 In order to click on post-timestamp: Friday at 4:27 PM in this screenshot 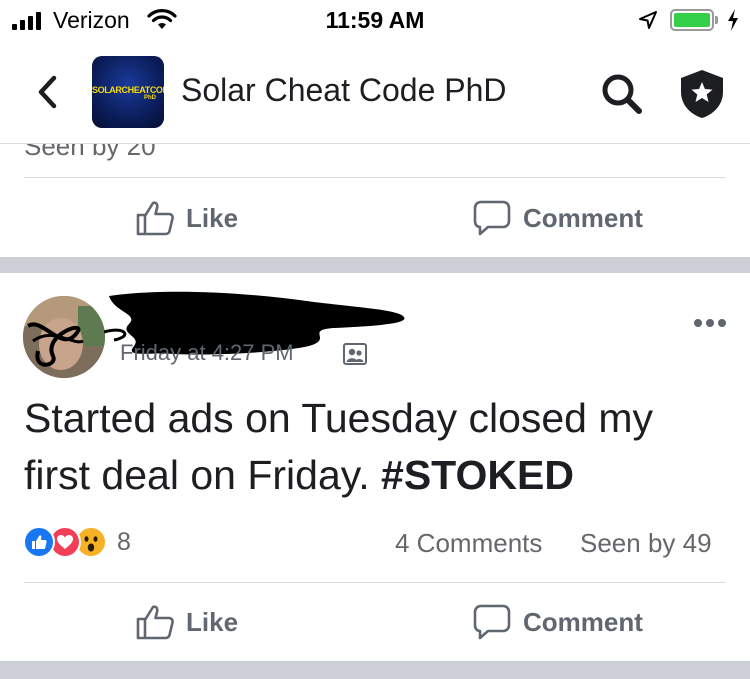, I will do `click(207, 353)`.